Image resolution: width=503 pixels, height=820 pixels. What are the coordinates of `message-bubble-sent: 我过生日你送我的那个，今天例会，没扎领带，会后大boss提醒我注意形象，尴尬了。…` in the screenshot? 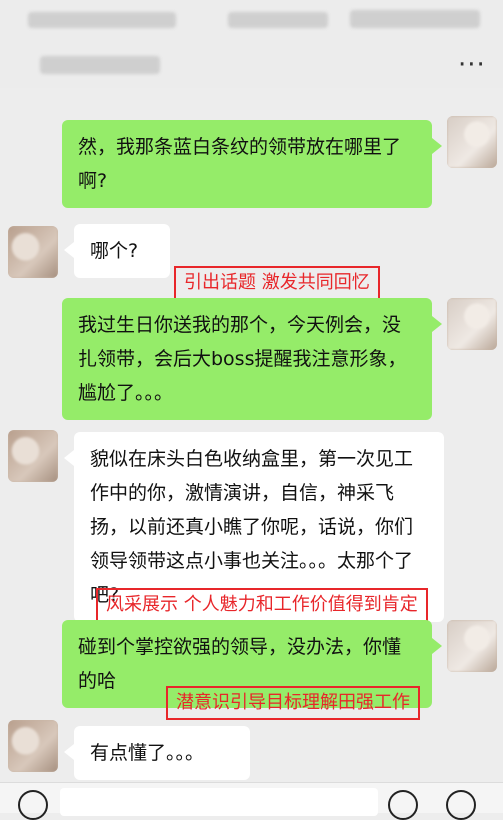 It's located at (252, 359).